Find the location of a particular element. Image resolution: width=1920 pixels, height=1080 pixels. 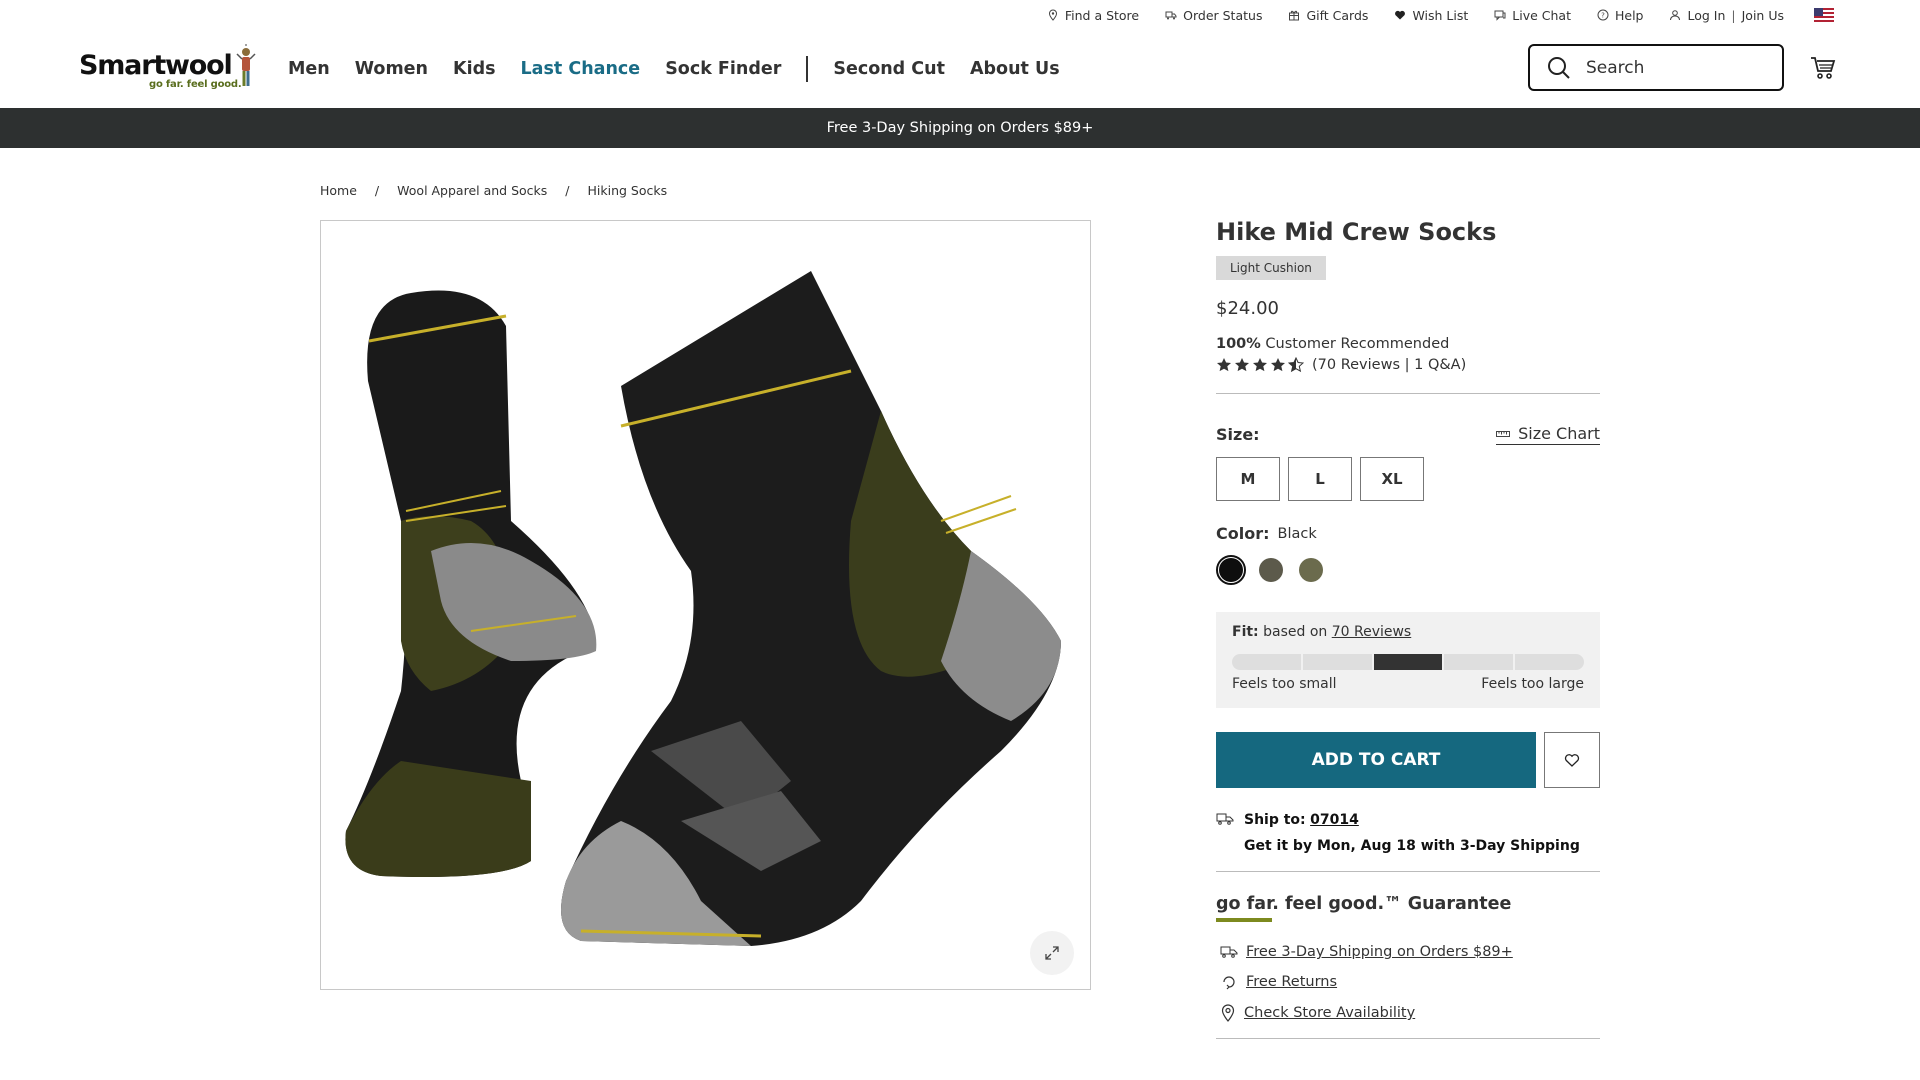

expand-icon is located at coordinates (1052, 953).